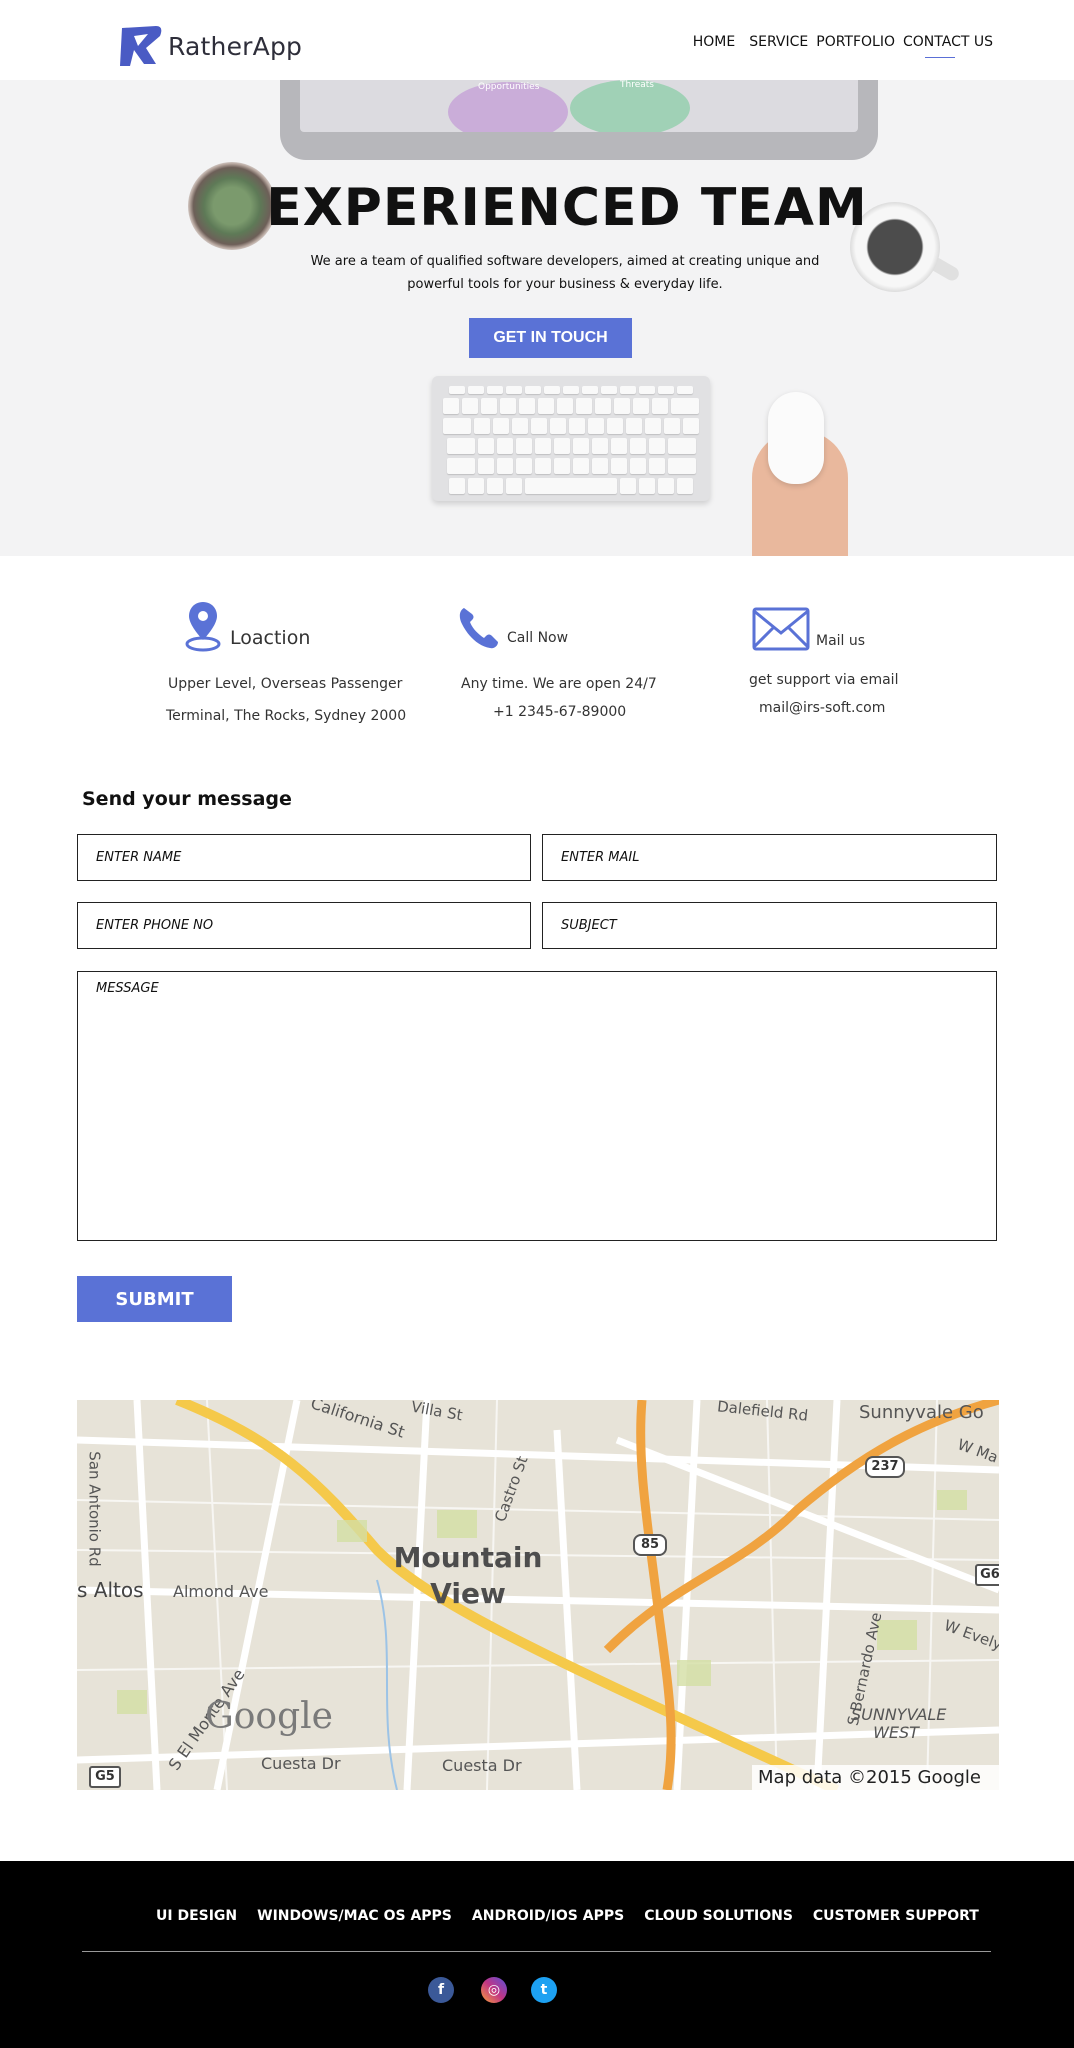 This screenshot has height=2048, width=1074. What do you see at coordinates (796, 438) in the screenshot?
I see `hero-mouse-image` at bounding box center [796, 438].